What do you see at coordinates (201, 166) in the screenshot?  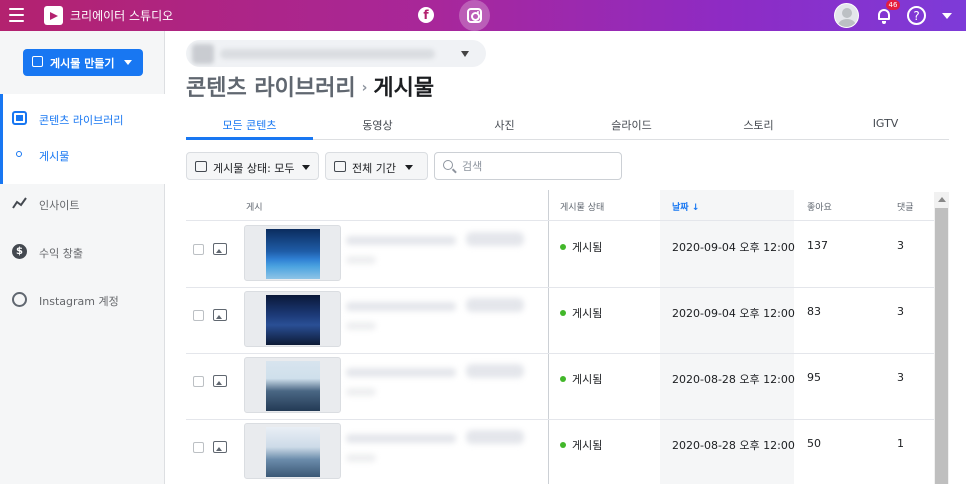 I see `filter-icon` at bounding box center [201, 166].